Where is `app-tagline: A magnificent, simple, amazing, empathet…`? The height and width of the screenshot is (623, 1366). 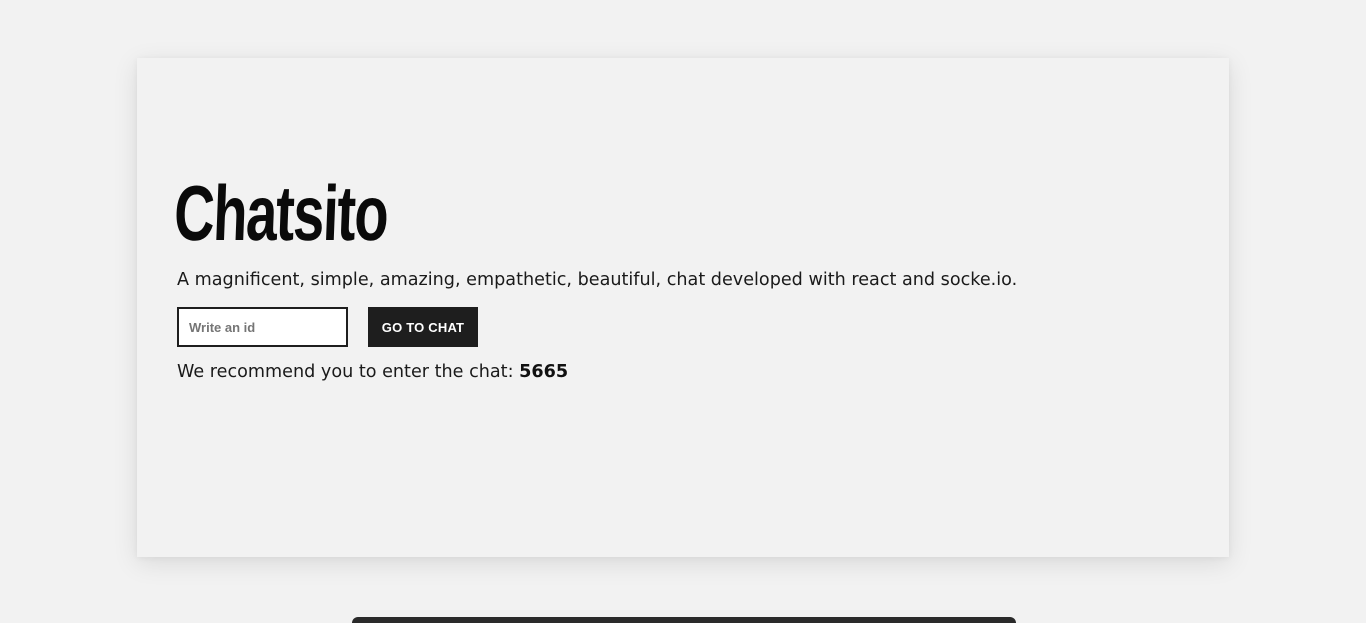 app-tagline: A magnificent, simple, amazing, empathet… is located at coordinates (597, 280).